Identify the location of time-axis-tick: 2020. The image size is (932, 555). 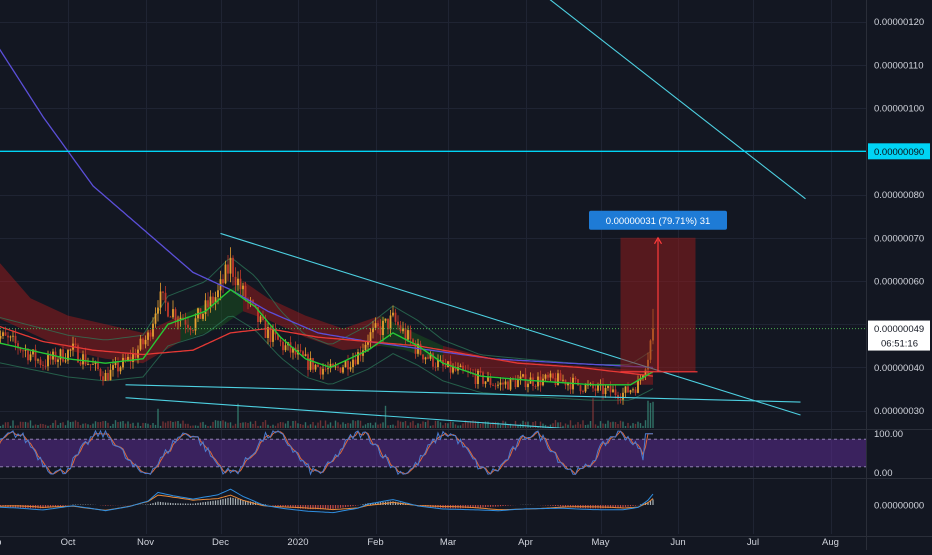
(297, 542).